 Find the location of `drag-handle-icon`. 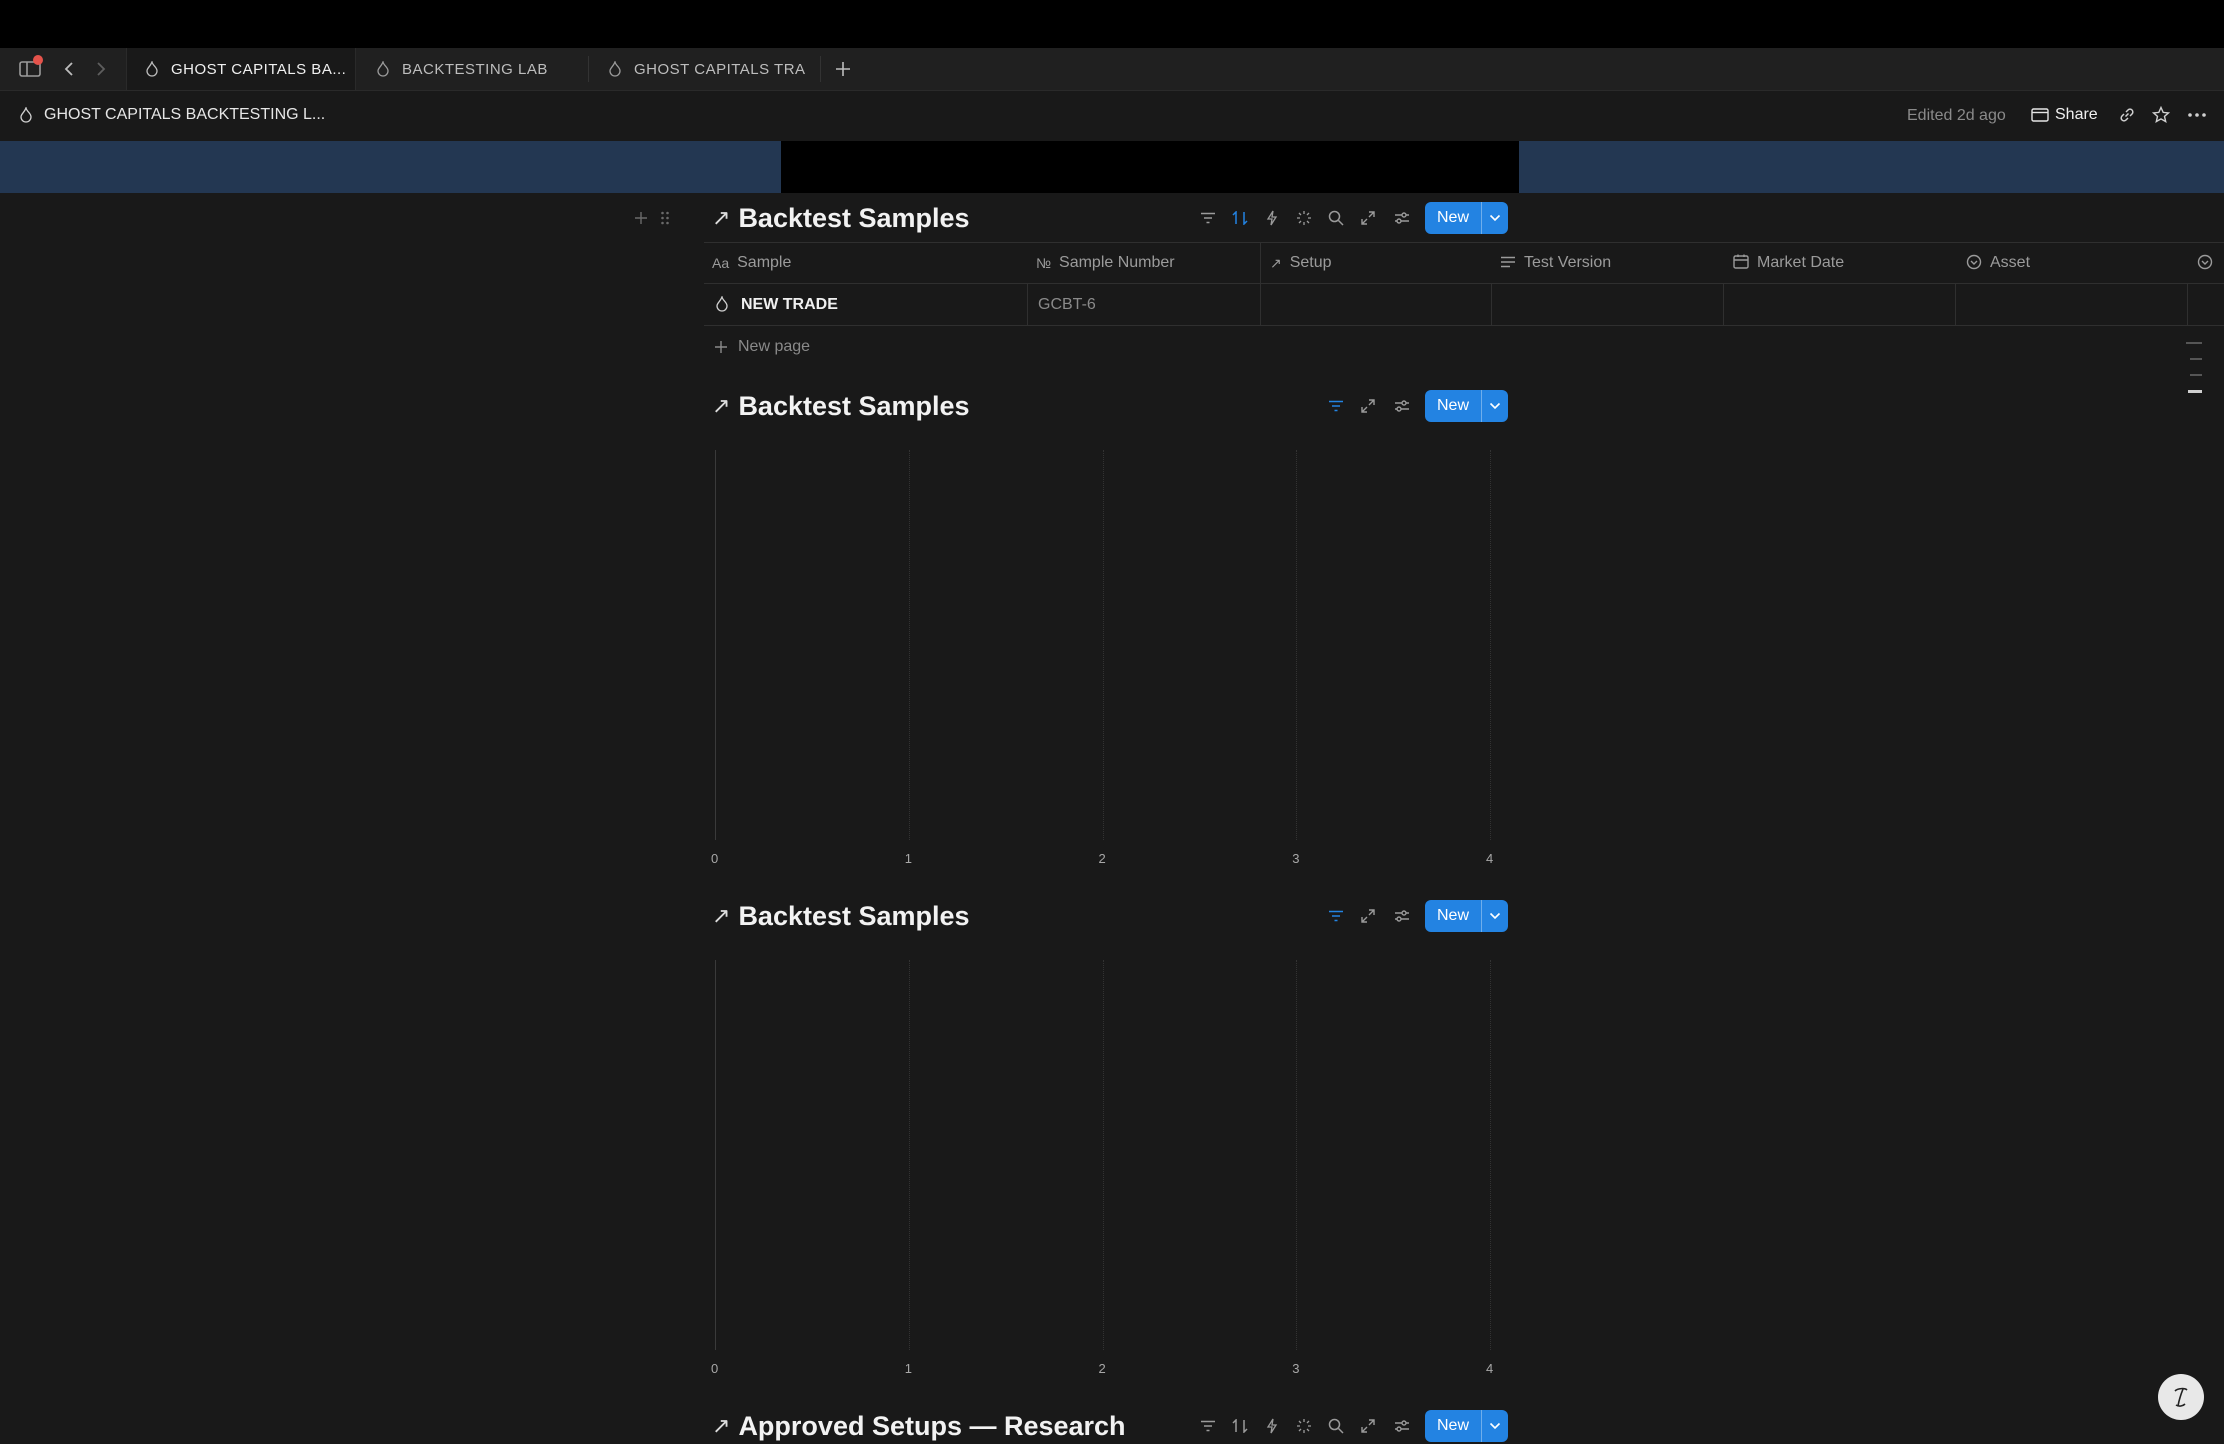

drag-handle-icon is located at coordinates (665, 218).